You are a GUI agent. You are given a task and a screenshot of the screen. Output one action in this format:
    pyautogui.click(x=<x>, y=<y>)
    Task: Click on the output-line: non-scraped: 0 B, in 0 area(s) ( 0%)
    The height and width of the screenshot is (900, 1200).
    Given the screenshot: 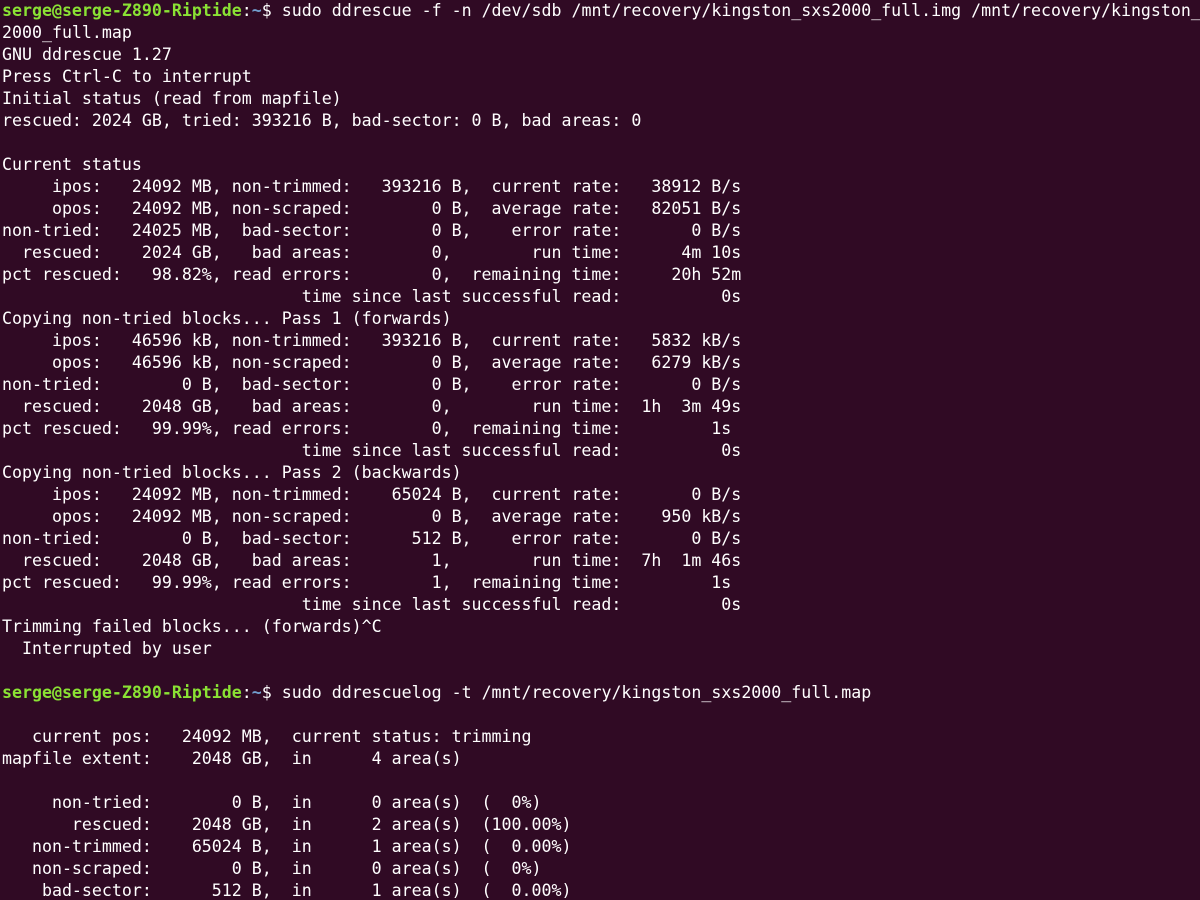 What is the action you would take?
    pyautogui.click(x=272, y=868)
    